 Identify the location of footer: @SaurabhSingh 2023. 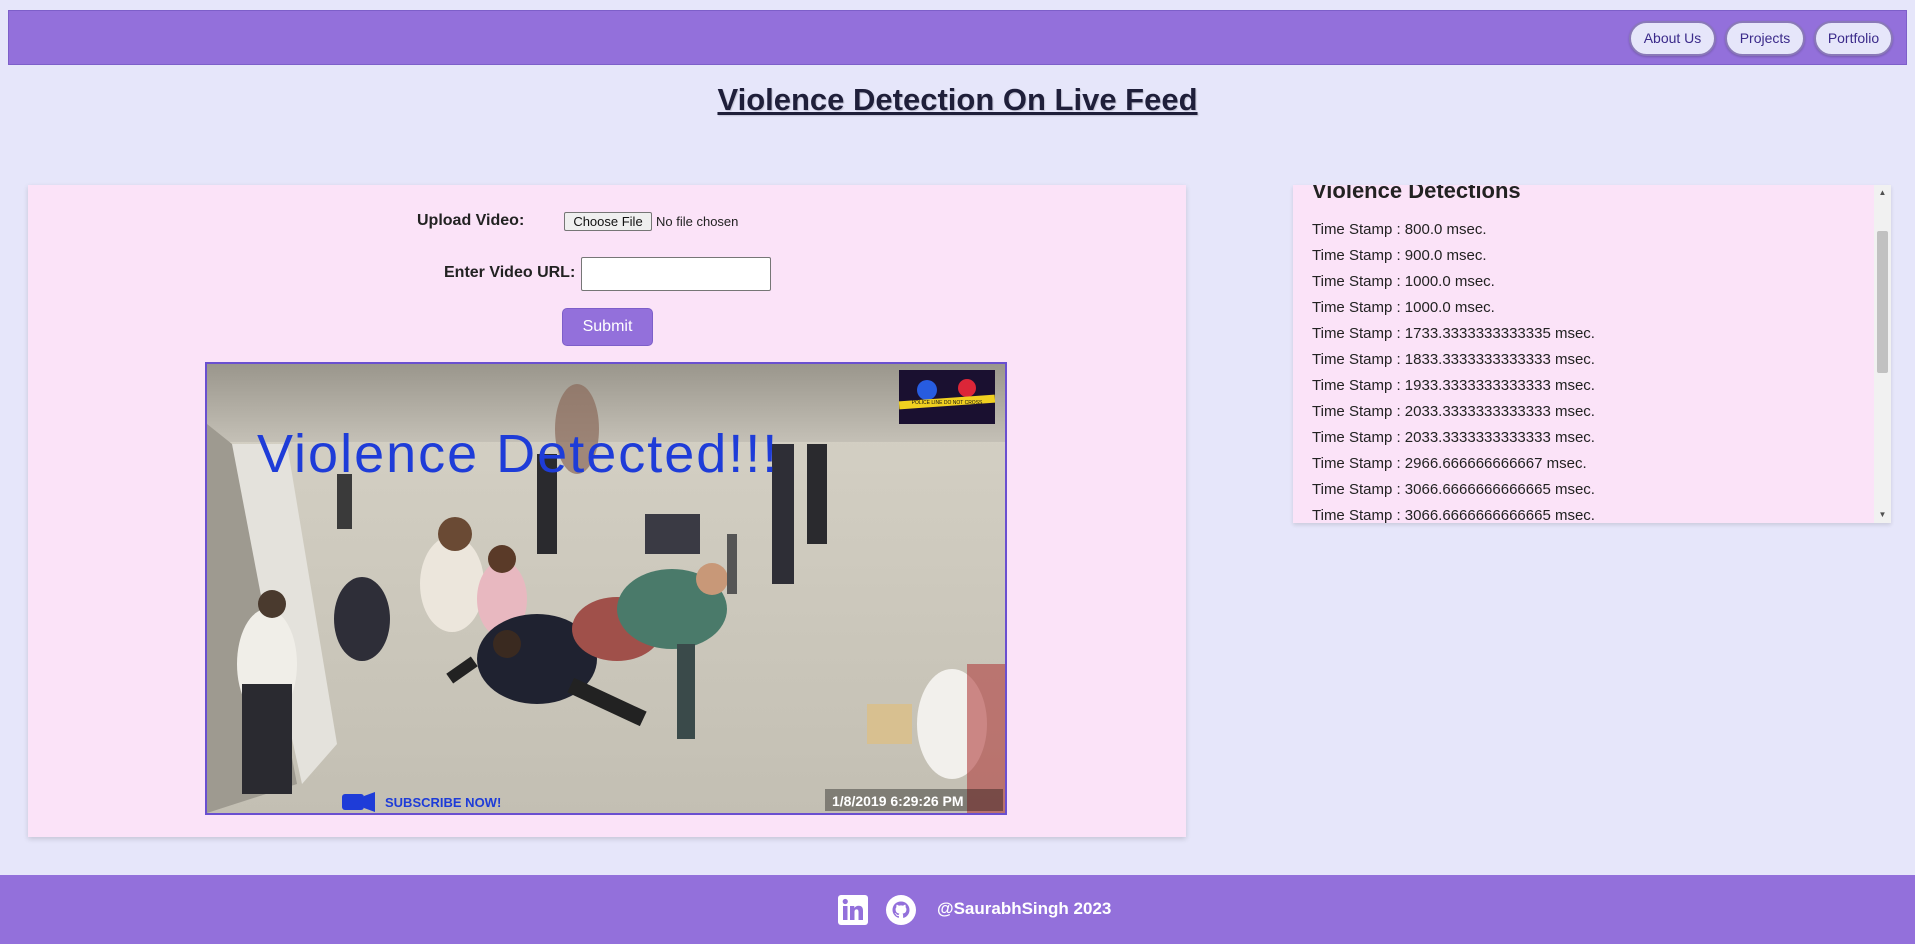
(957, 909).